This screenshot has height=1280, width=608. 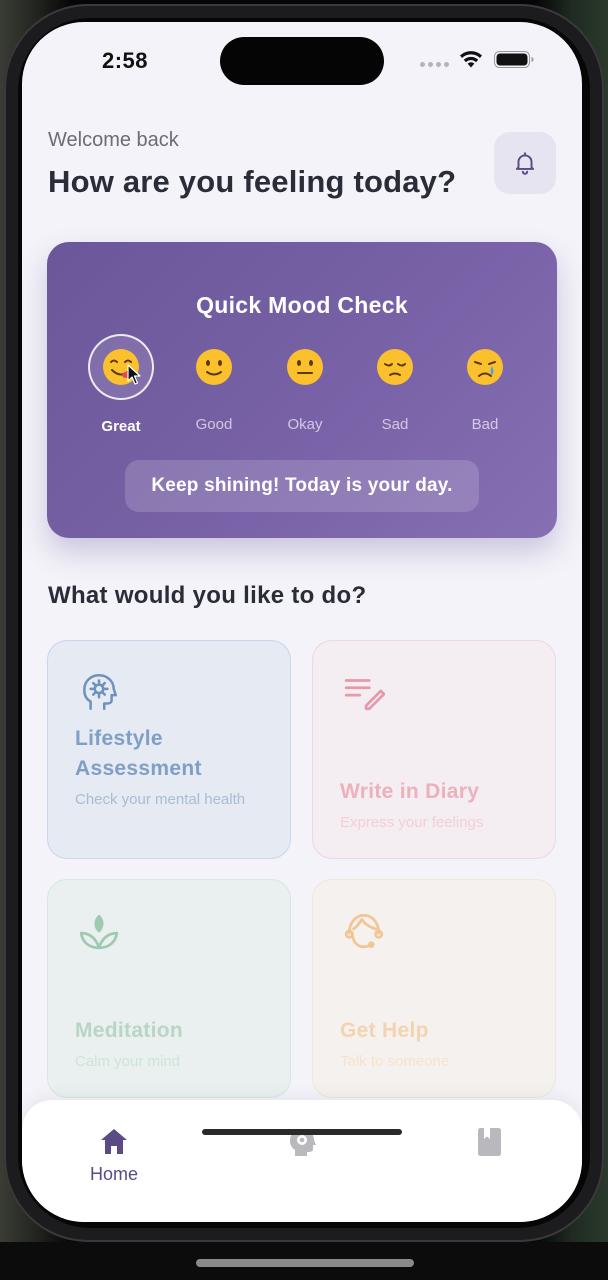 I want to click on dynamic-island, so click(x=302, y=61).